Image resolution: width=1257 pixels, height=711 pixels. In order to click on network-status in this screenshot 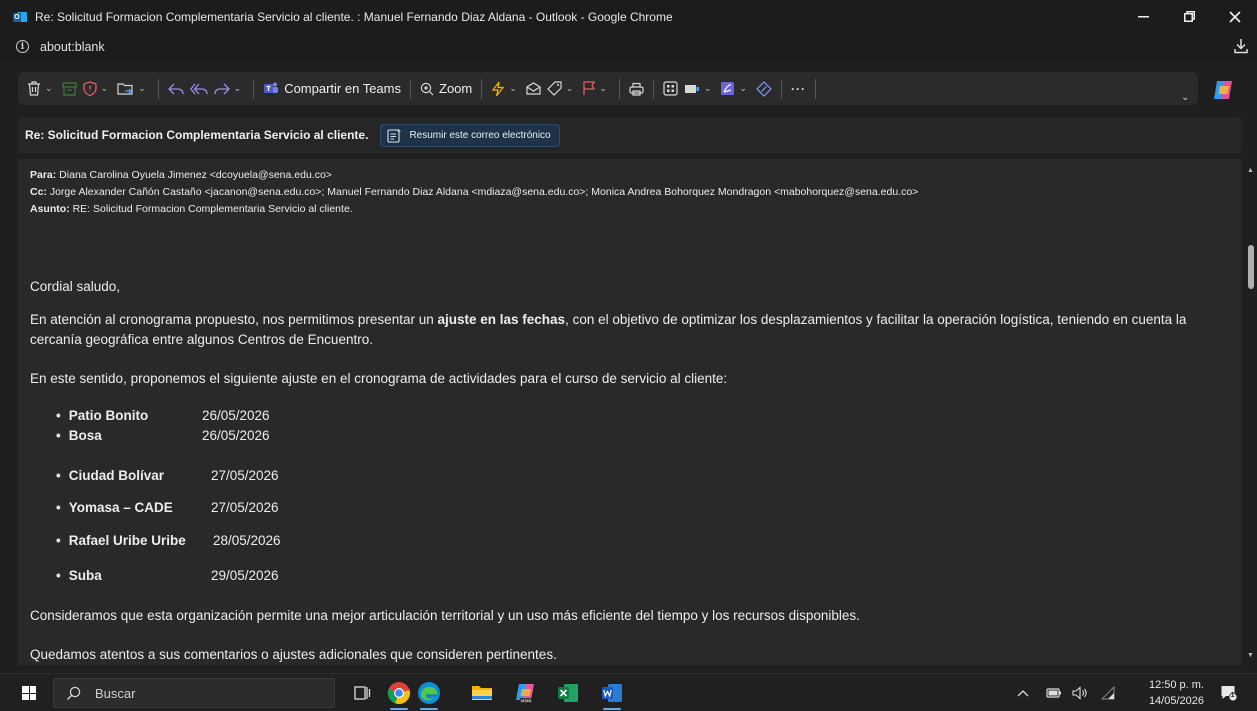, I will do `click(1108, 692)`.